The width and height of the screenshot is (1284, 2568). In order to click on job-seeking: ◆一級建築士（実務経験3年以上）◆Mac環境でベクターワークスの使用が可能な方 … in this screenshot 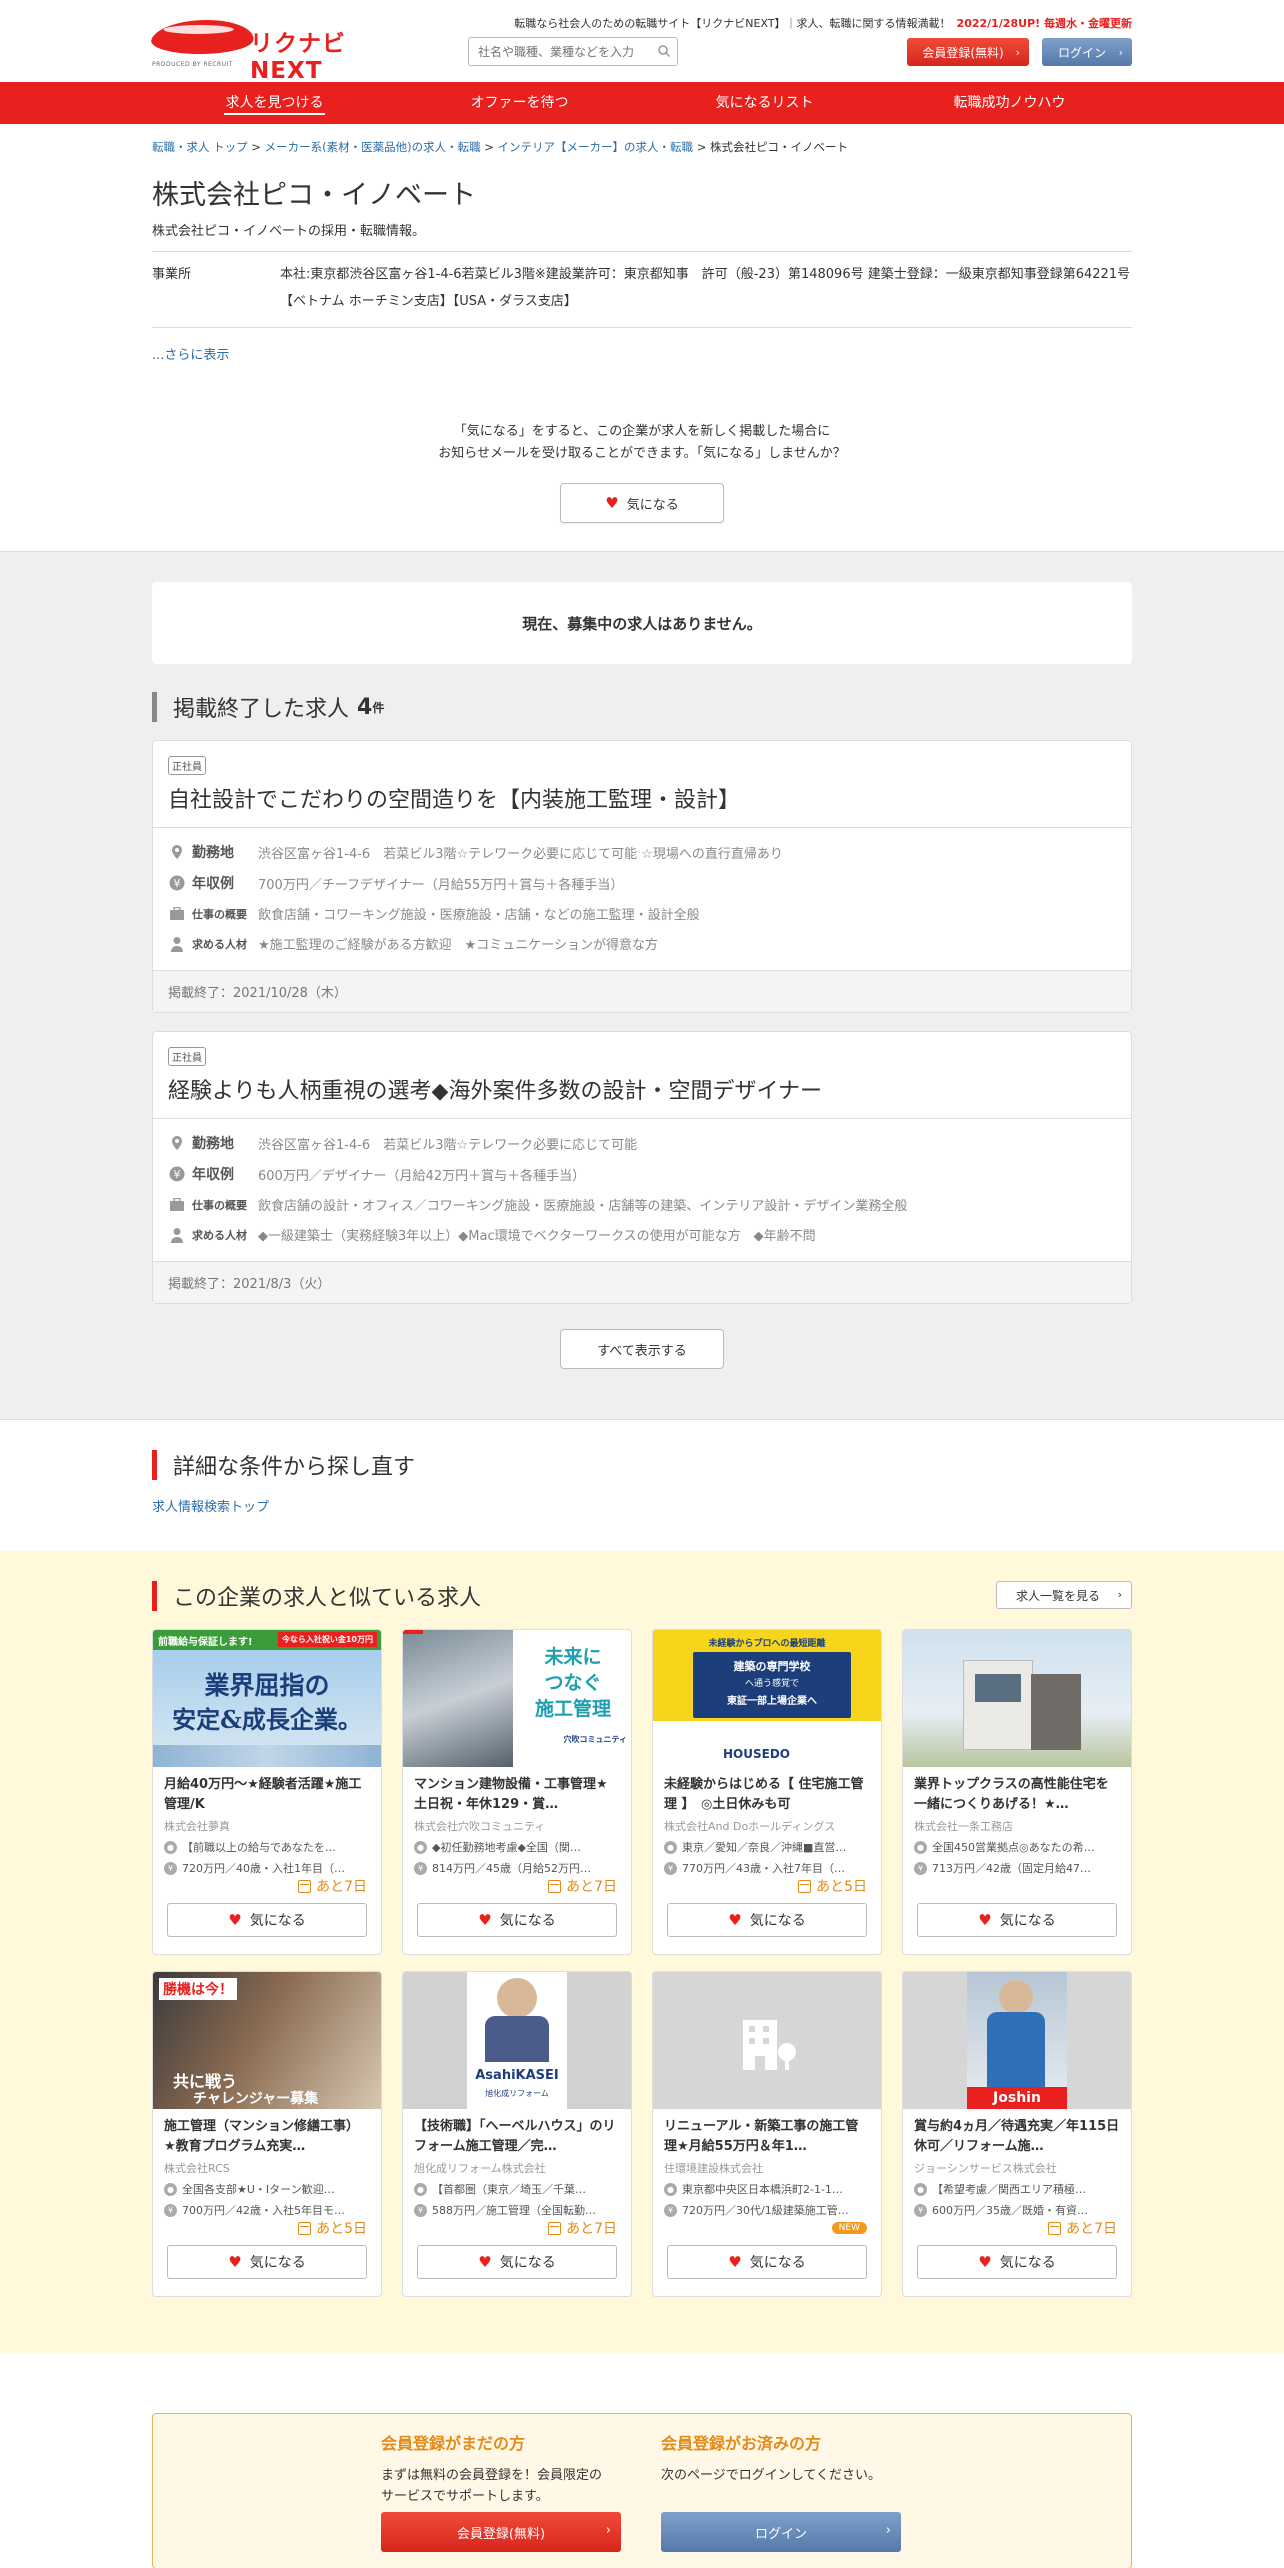, I will do `click(537, 1236)`.